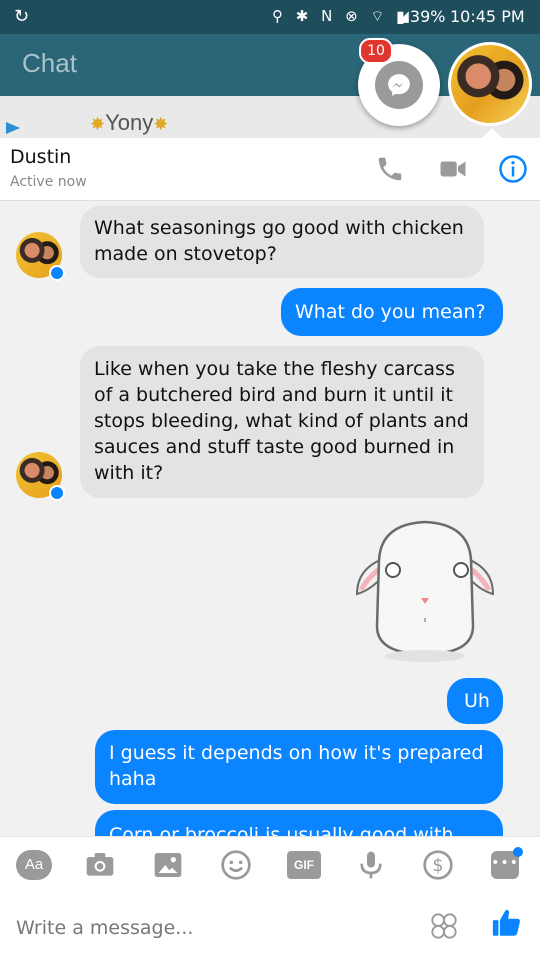  Describe the element at coordinates (13, 128) in the screenshot. I see `background-arrow-icon` at that location.